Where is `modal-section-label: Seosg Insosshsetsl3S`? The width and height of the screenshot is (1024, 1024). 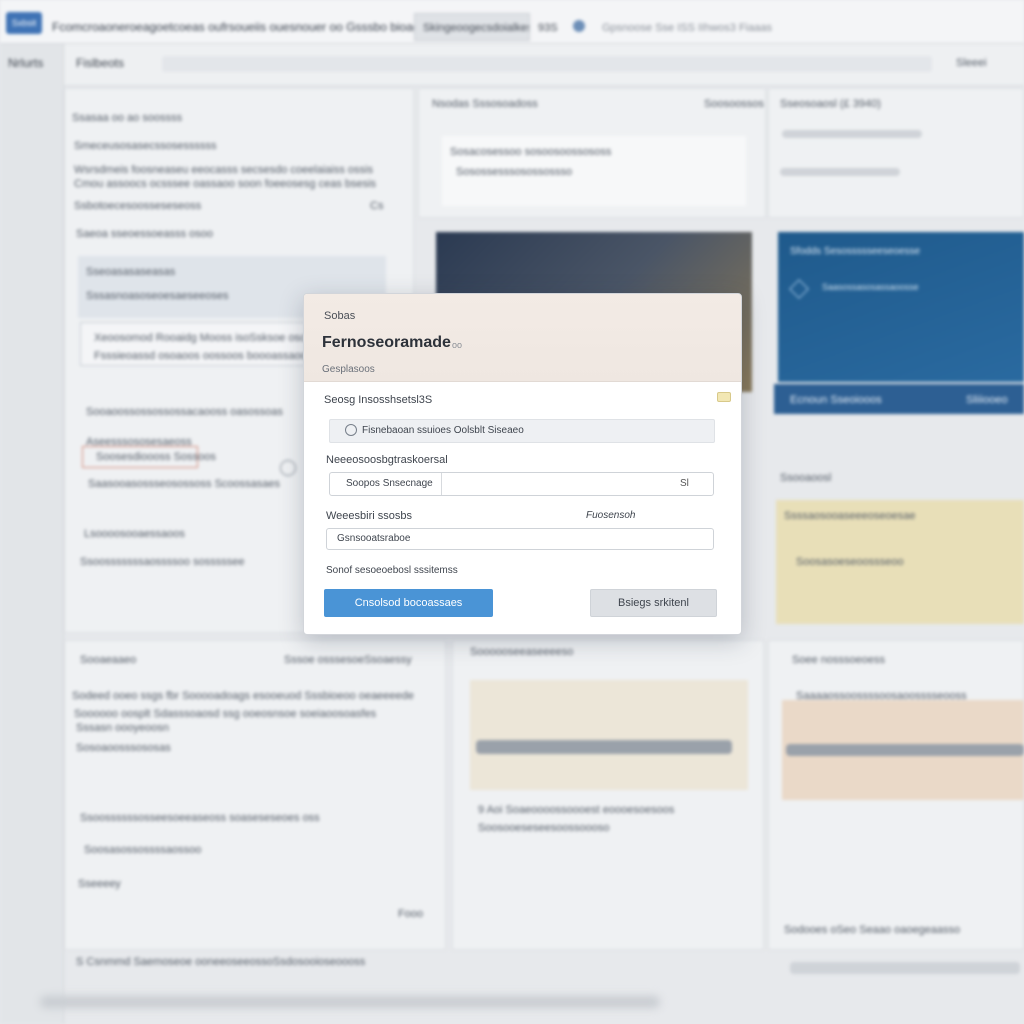 modal-section-label: Seosg Insosshsetsl3S is located at coordinates (378, 400).